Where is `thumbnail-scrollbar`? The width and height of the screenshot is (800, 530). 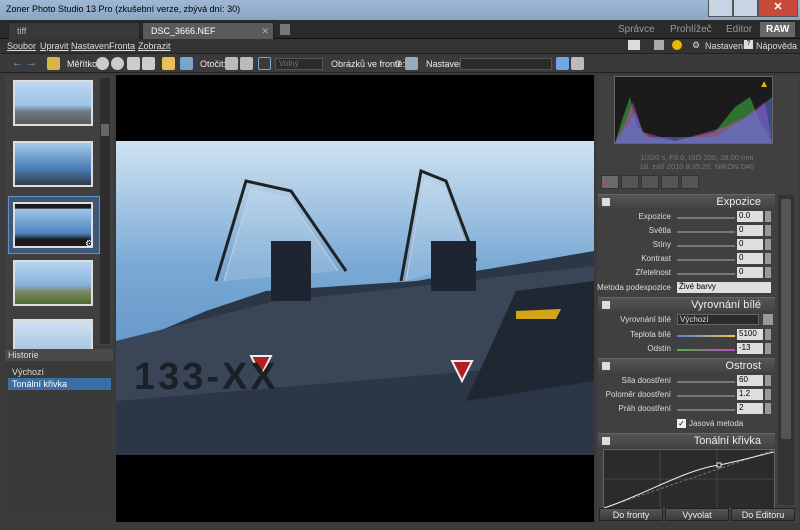 thumbnail-scrollbar is located at coordinates (105, 211).